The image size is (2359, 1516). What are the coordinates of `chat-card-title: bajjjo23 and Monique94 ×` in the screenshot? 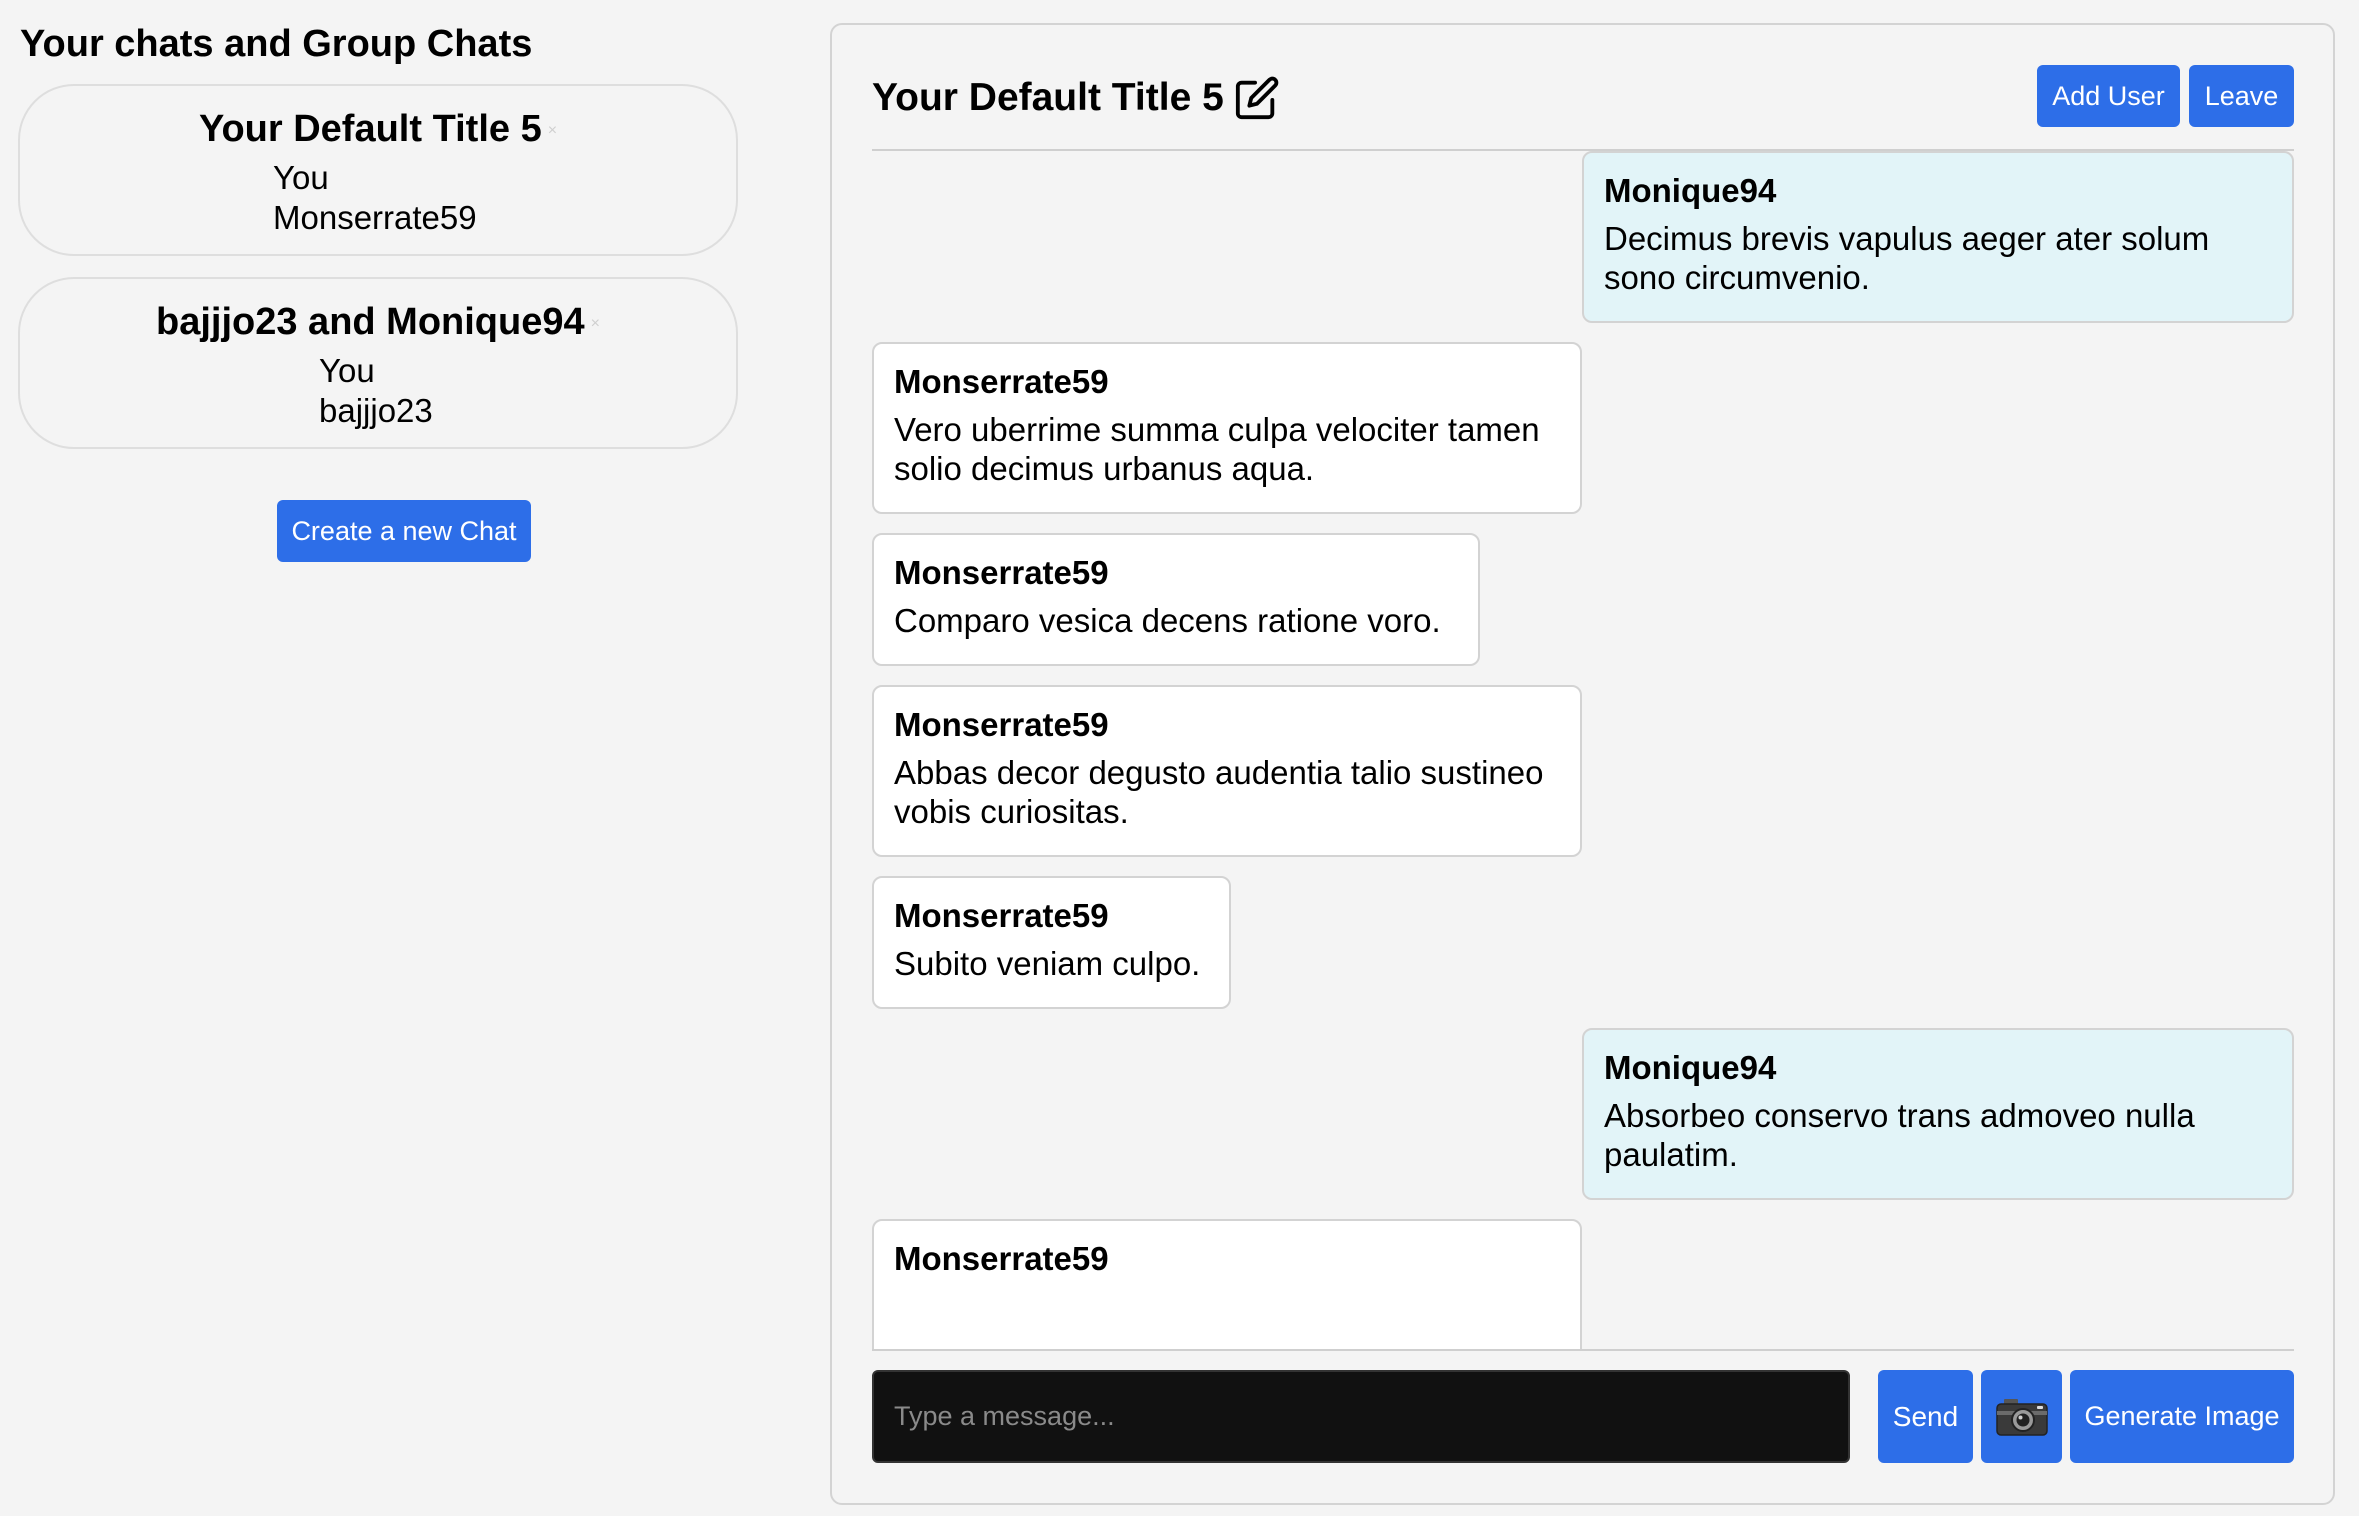 It's located at (378, 322).